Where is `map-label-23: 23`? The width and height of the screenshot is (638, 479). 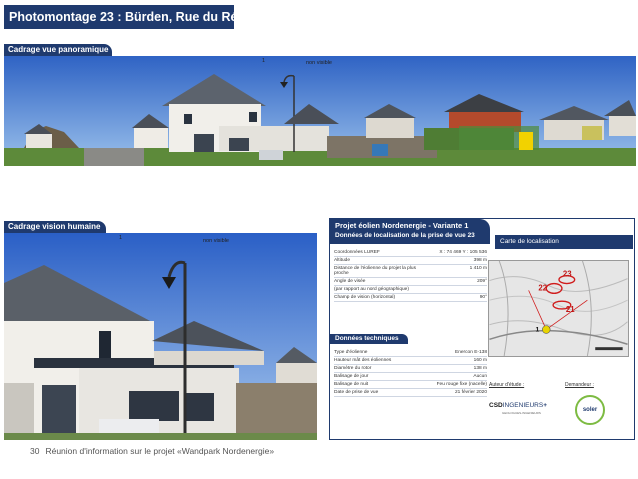 map-label-23: 23 is located at coordinates (567, 274).